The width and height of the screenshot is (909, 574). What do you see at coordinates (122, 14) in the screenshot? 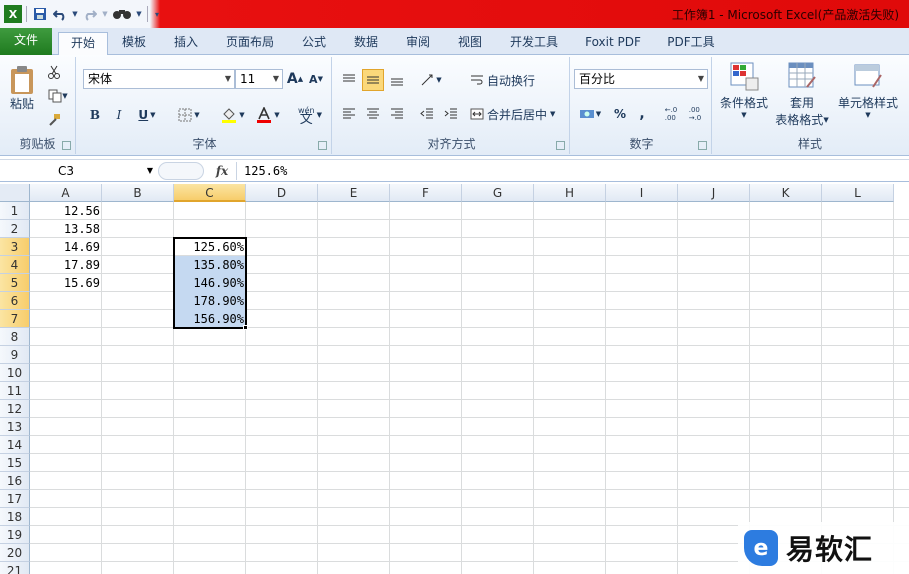
I see `binoculars-icon` at bounding box center [122, 14].